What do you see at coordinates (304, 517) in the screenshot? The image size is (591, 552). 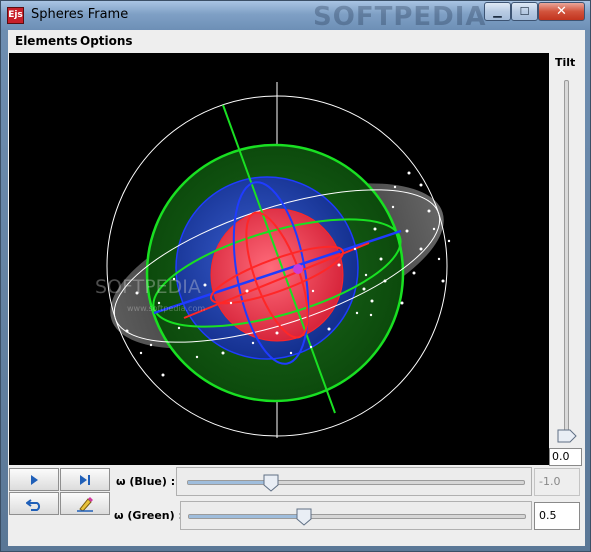 I see `omega-green-thumb` at bounding box center [304, 517].